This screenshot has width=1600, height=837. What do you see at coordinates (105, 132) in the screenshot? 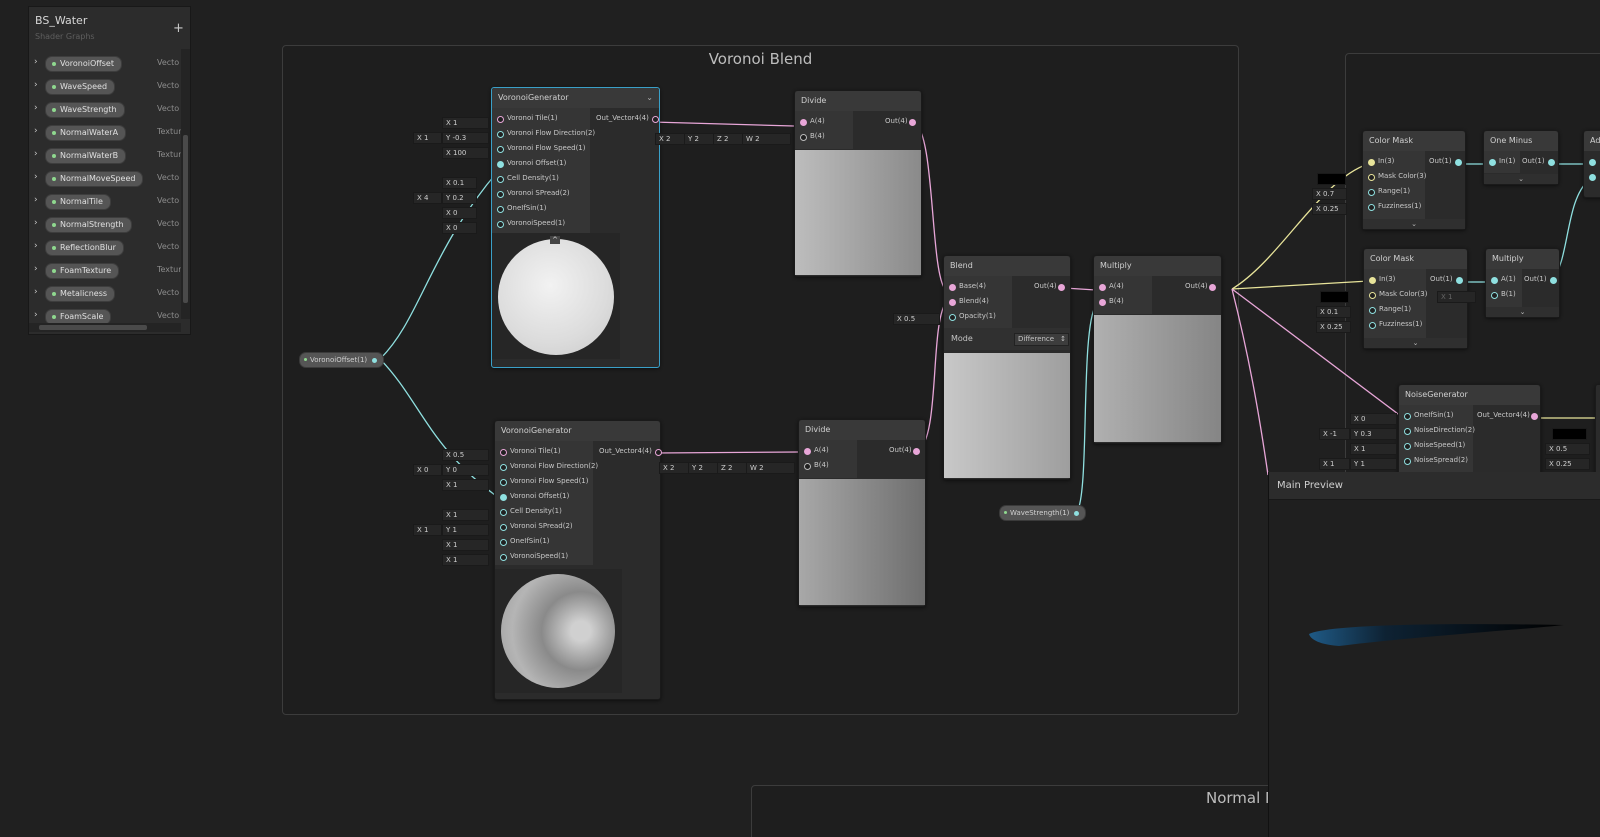
I see `property-row: › NormalWaterA Texture2` at bounding box center [105, 132].